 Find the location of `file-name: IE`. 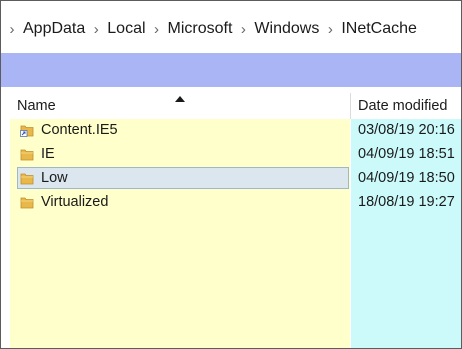

file-name: IE is located at coordinates (48, 154).